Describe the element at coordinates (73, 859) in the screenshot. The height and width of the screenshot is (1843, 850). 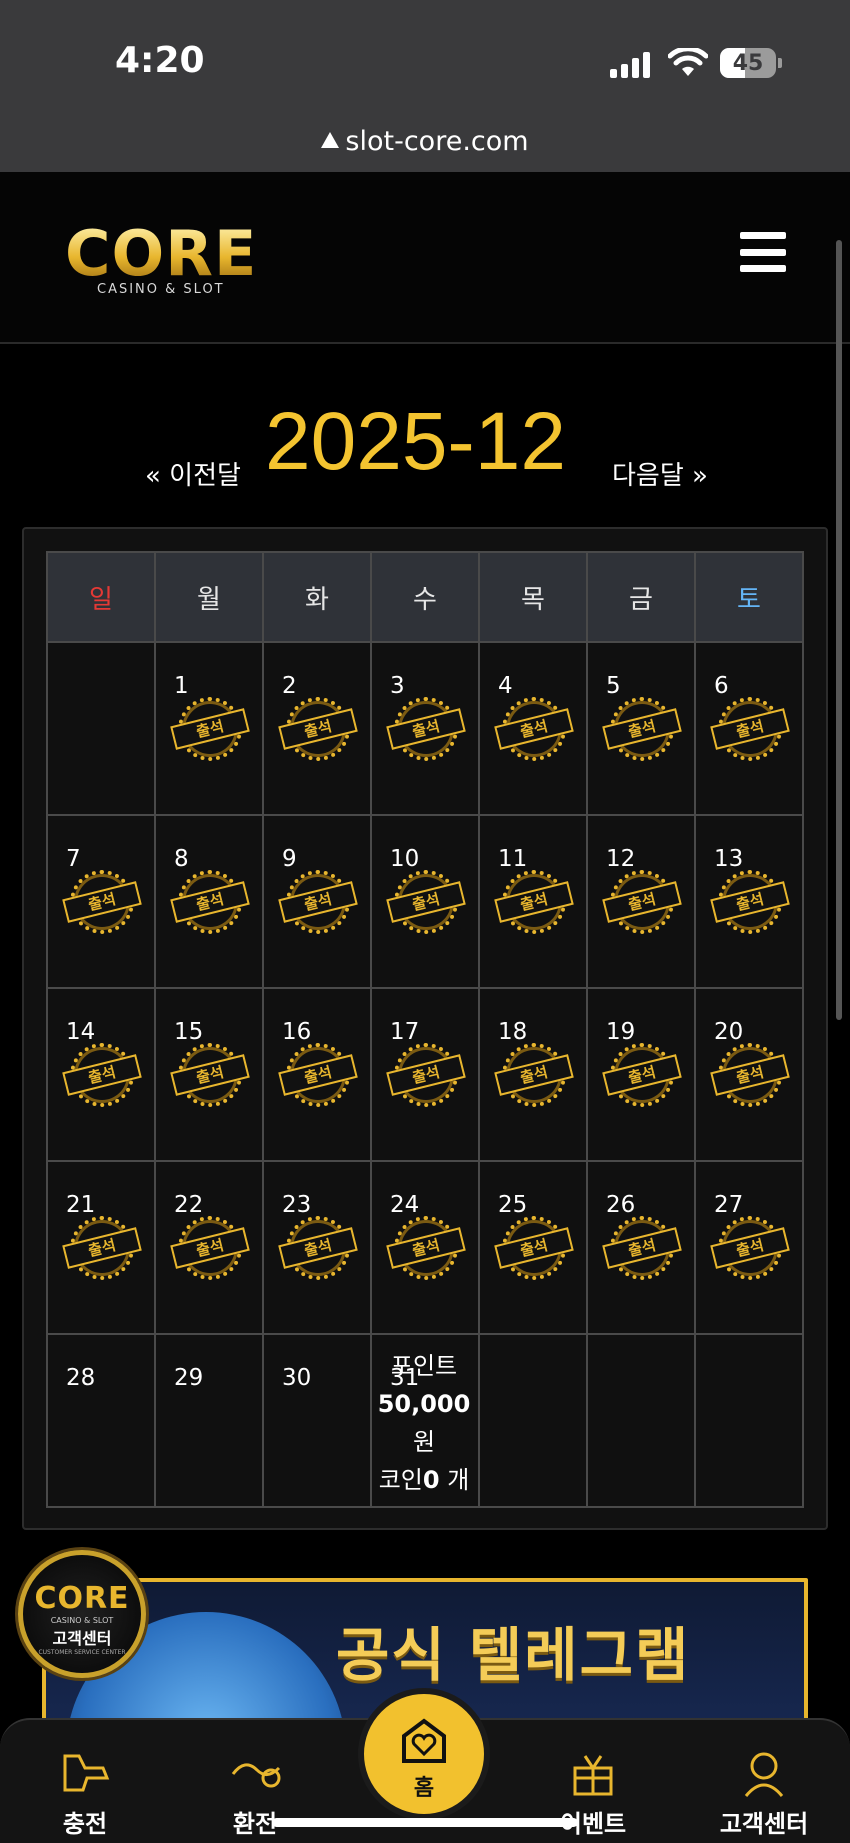
I see `day-number: 7` at that location.